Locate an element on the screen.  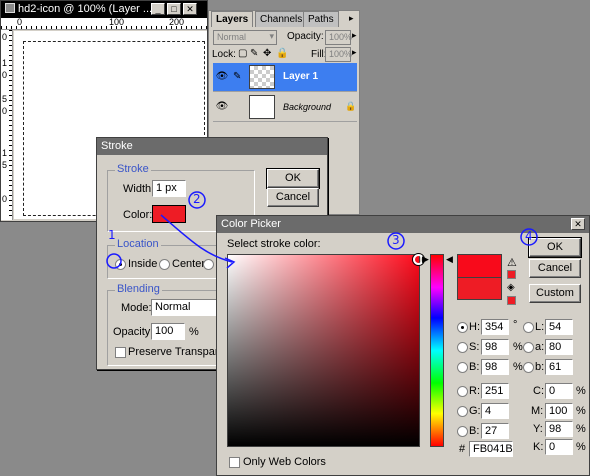
palette-menu-icon: ▸ is located at coordinates (351, 18).